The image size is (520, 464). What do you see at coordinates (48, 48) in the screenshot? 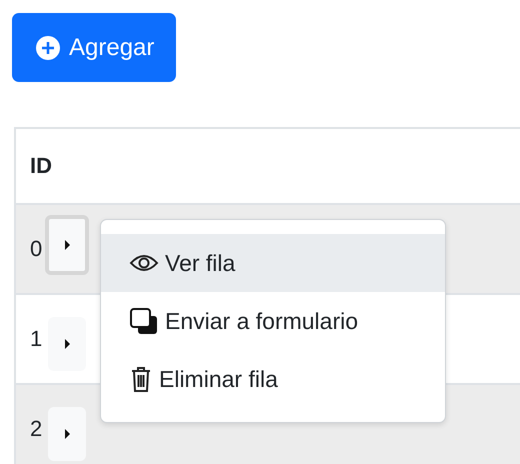
I see `plus-circle-icon` at bounding box center [48, 48].